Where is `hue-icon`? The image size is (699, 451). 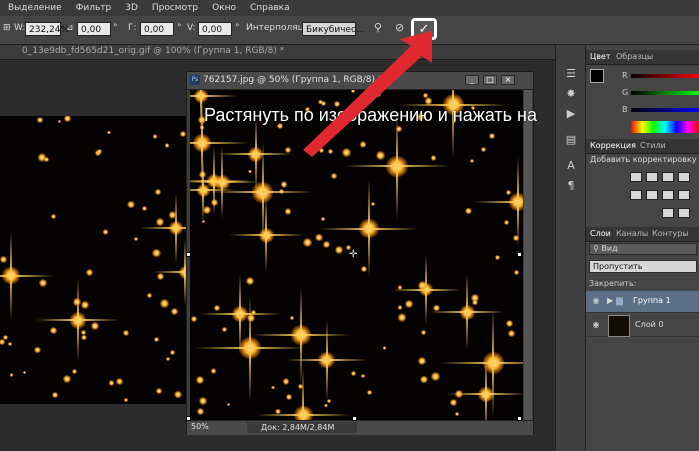 hue-icon is located at coordinates (652, 195).